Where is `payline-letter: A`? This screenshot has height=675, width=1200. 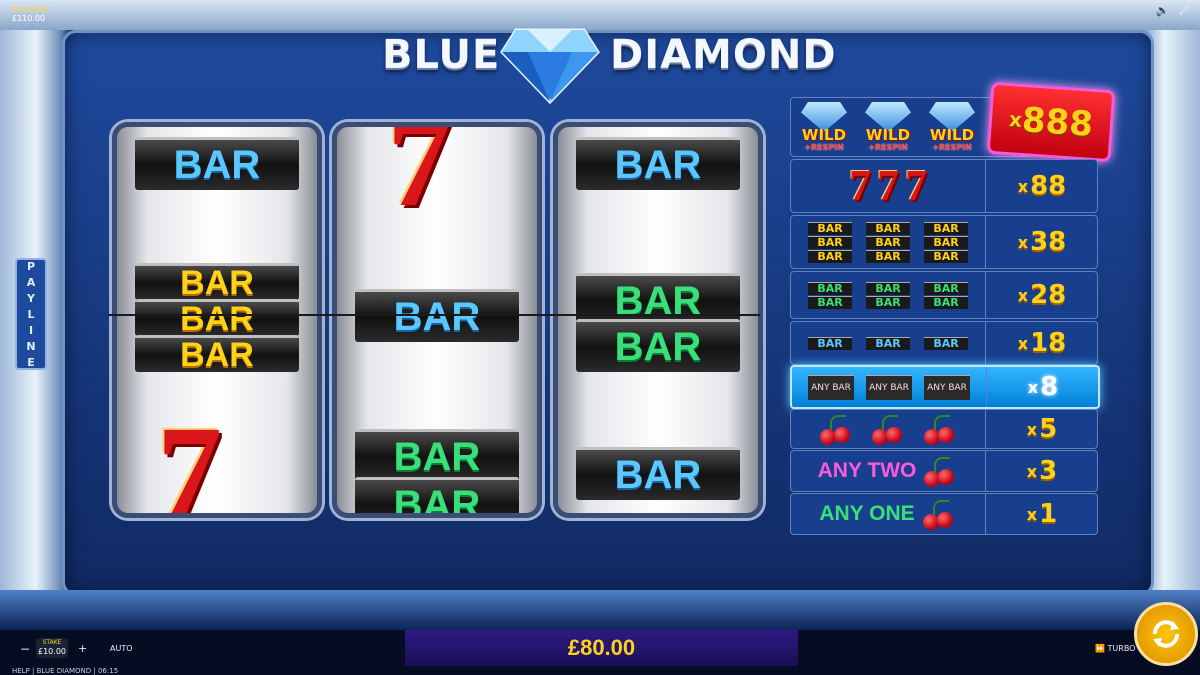
payline-letter: A is located at coordinates (31, 282).